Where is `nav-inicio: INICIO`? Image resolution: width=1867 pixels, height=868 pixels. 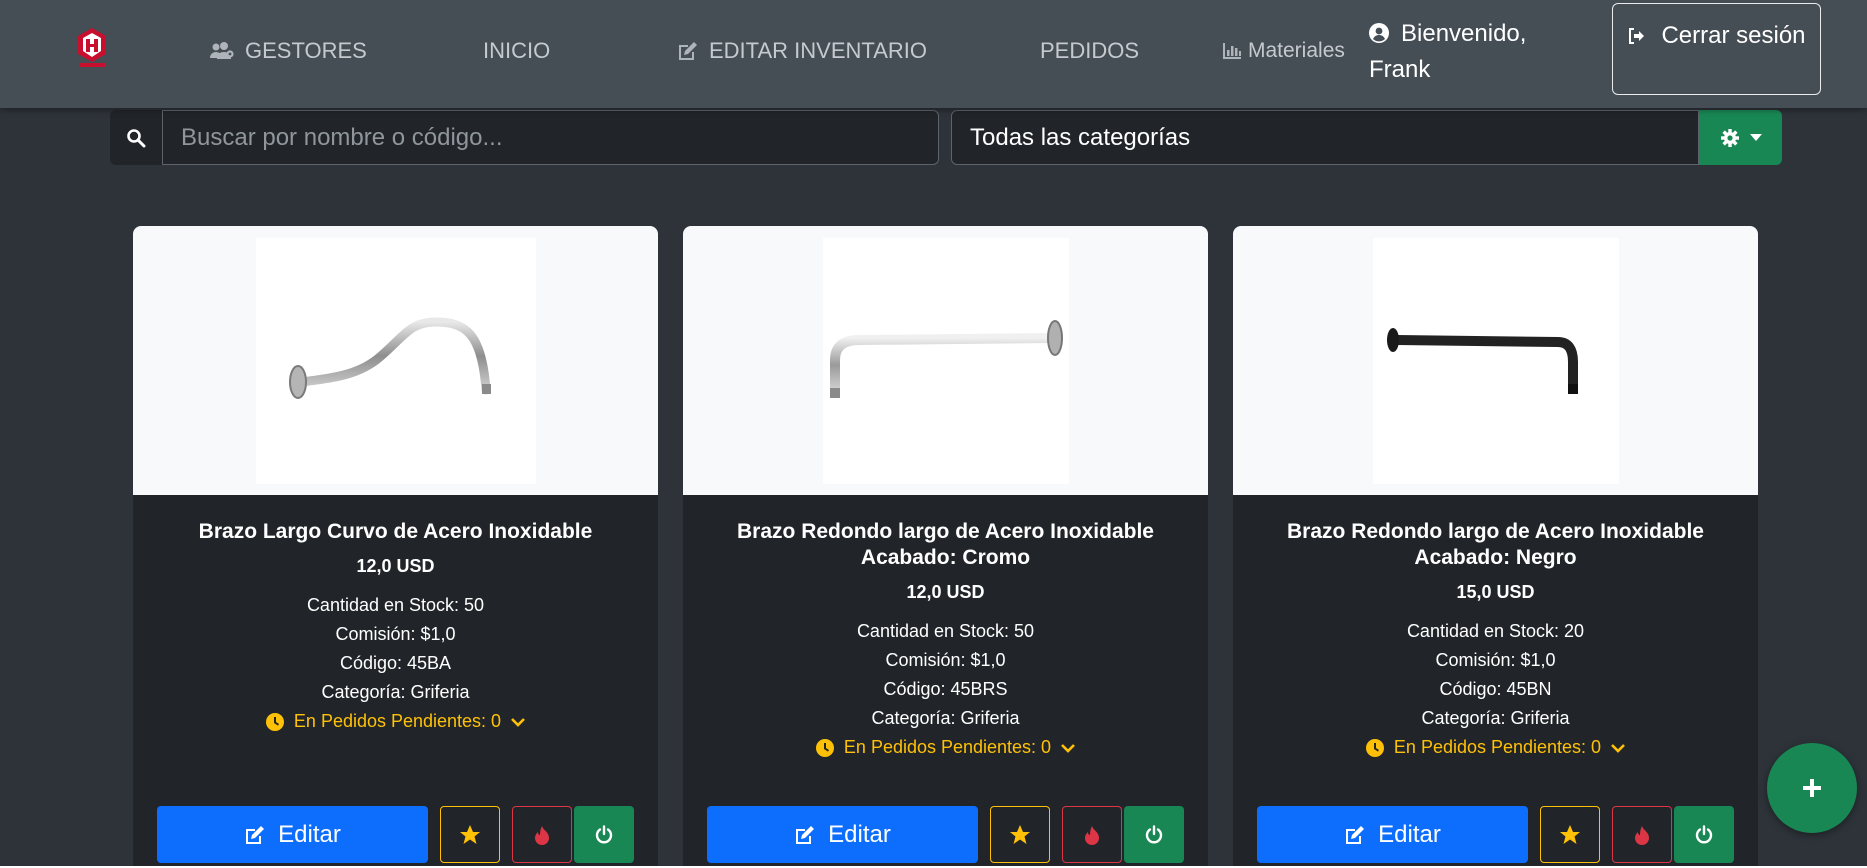
nav-inicio: INICIO is located at coordinates (516, 51).